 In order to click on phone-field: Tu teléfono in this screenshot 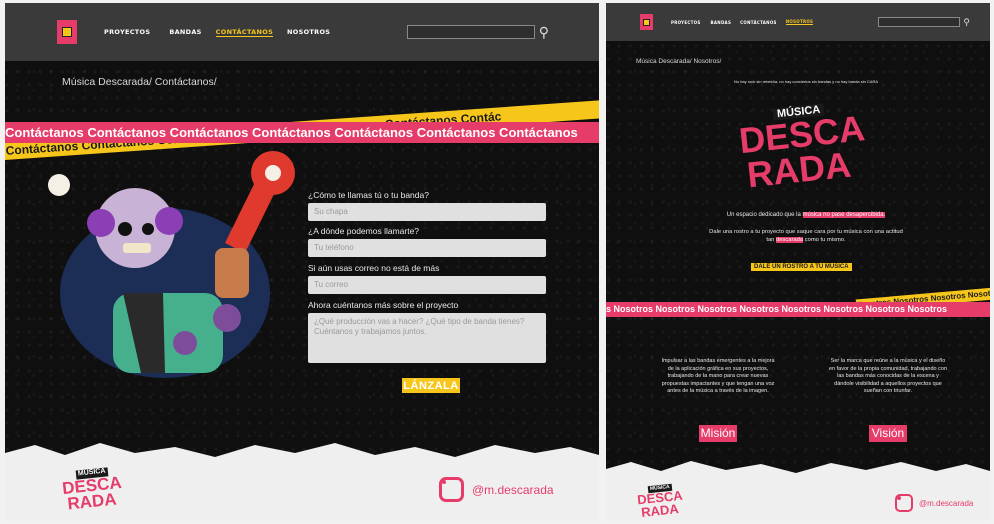, I will do `click(427, 248)`.